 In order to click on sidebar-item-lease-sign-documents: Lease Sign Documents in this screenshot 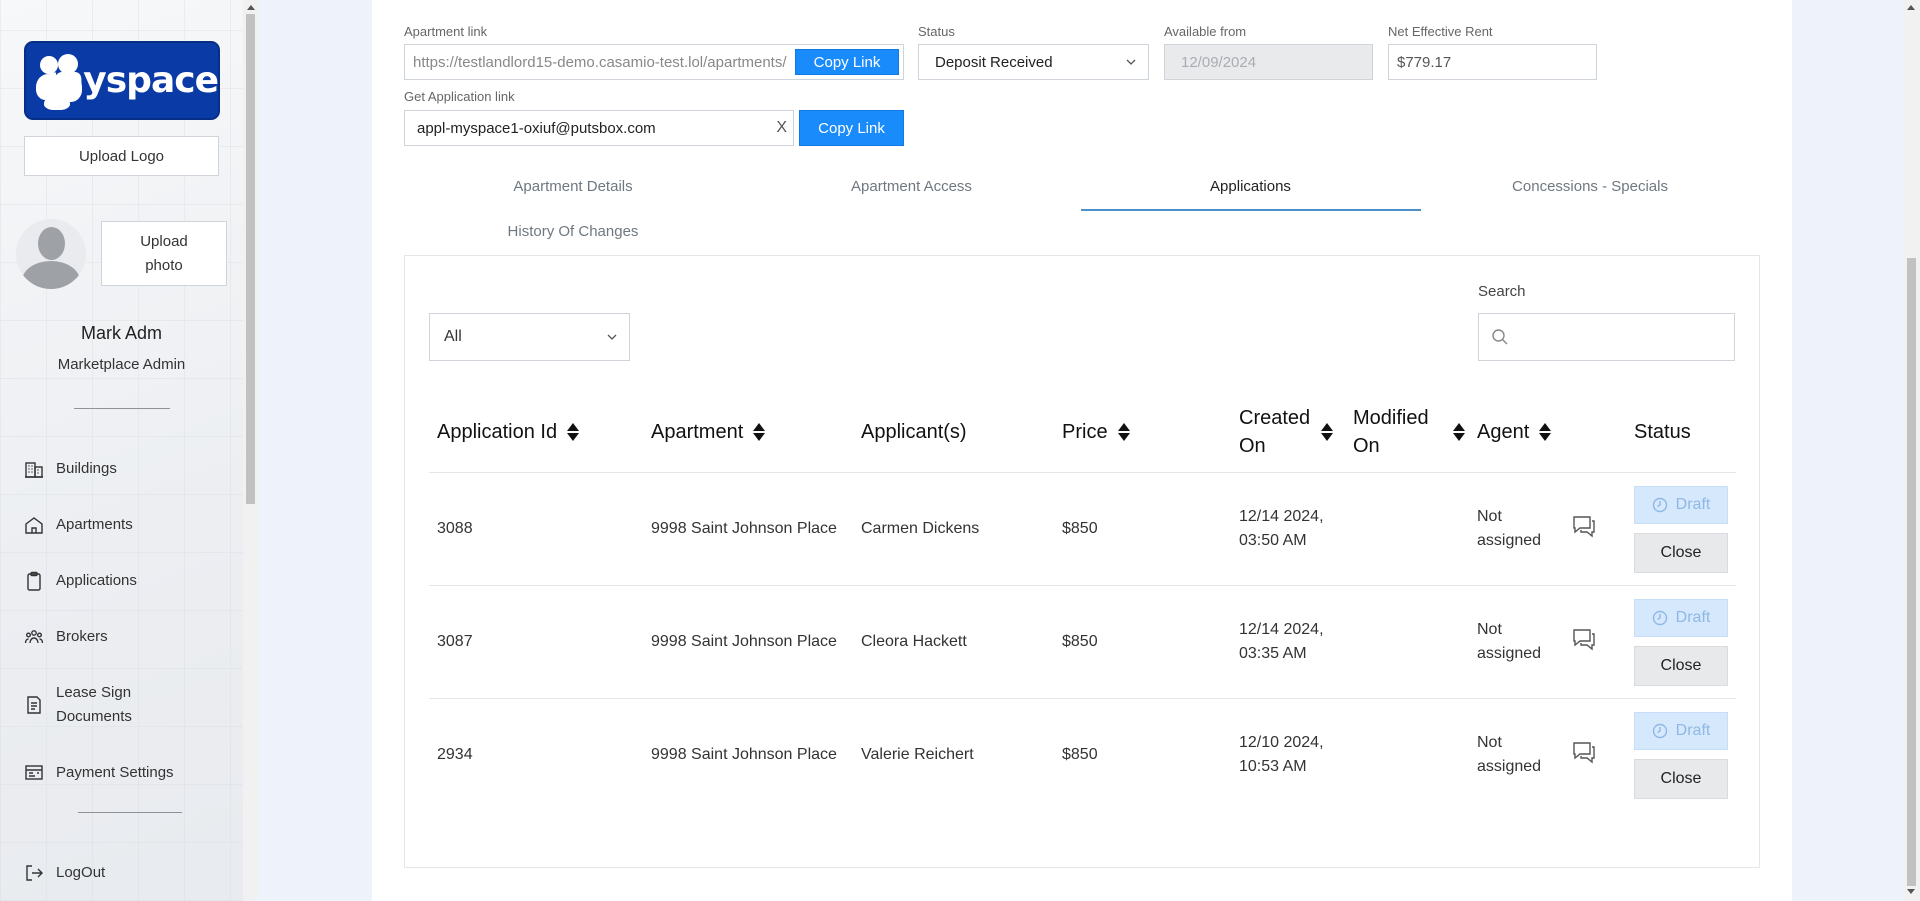, I will do `click(95, 705)`.